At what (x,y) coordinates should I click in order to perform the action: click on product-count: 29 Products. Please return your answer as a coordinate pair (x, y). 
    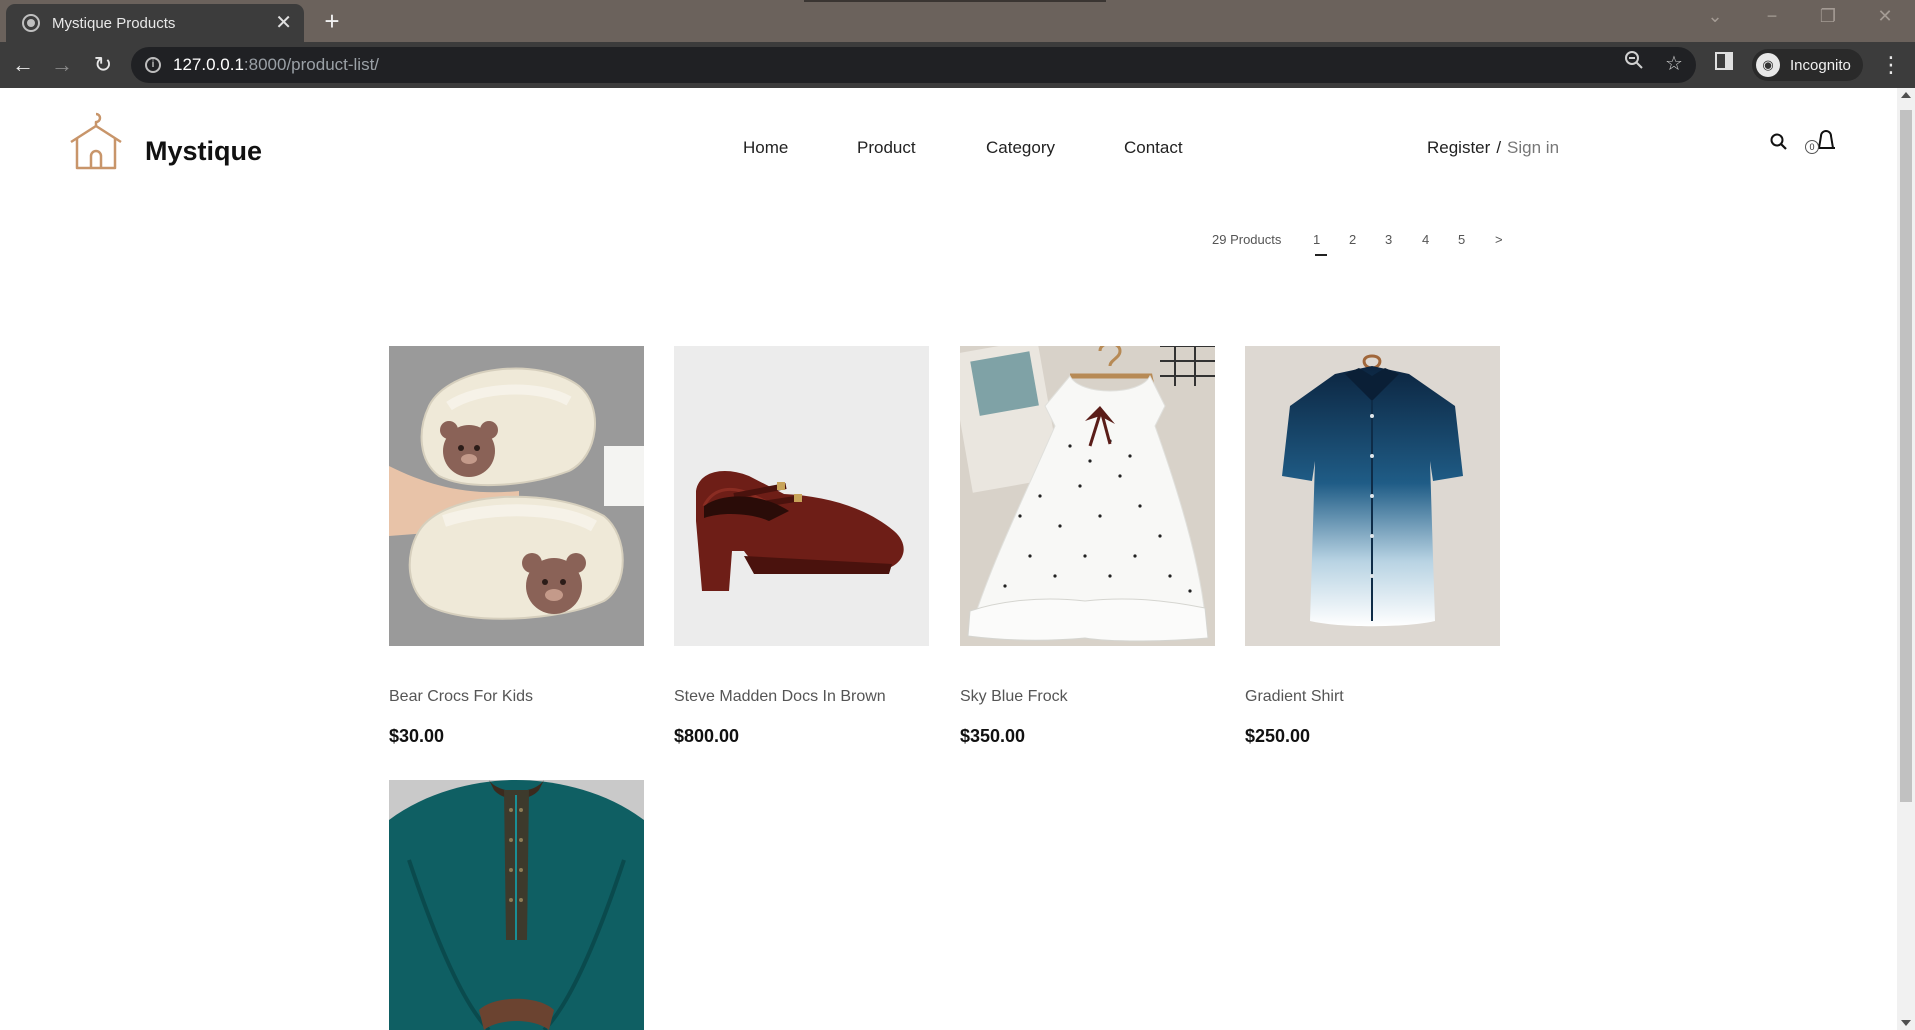
    Looking at the image, I should click on (1247, 239).